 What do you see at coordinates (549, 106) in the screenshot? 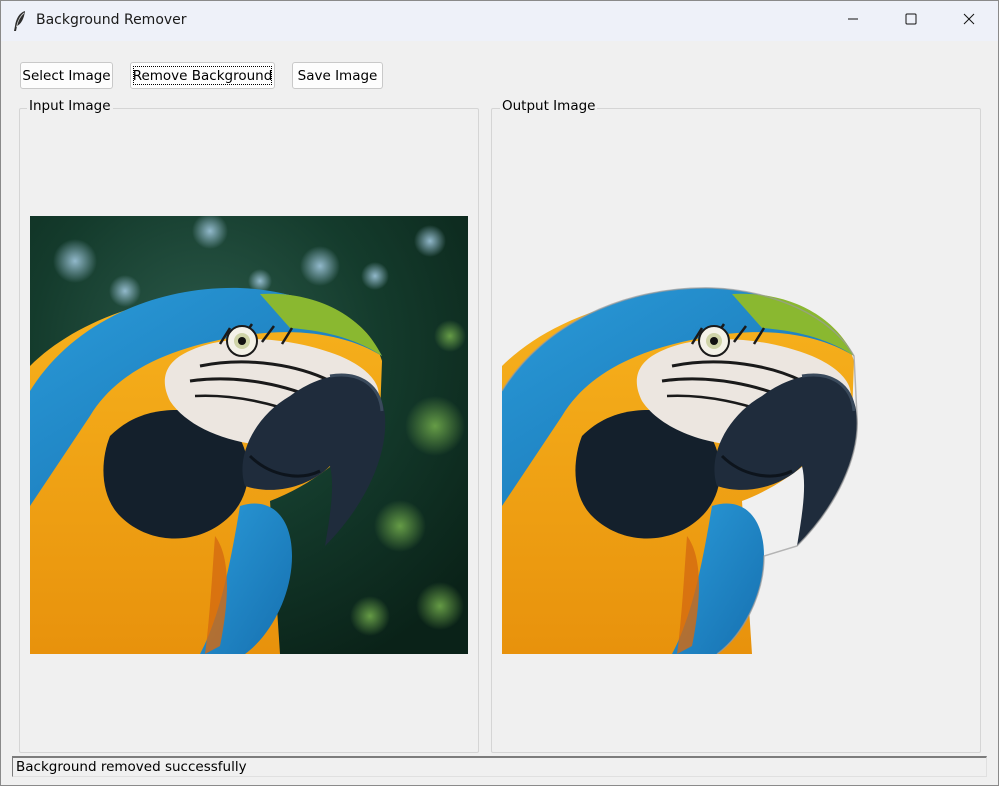
I see `output-image-label: Output Image` at bounding box center [549, 106].